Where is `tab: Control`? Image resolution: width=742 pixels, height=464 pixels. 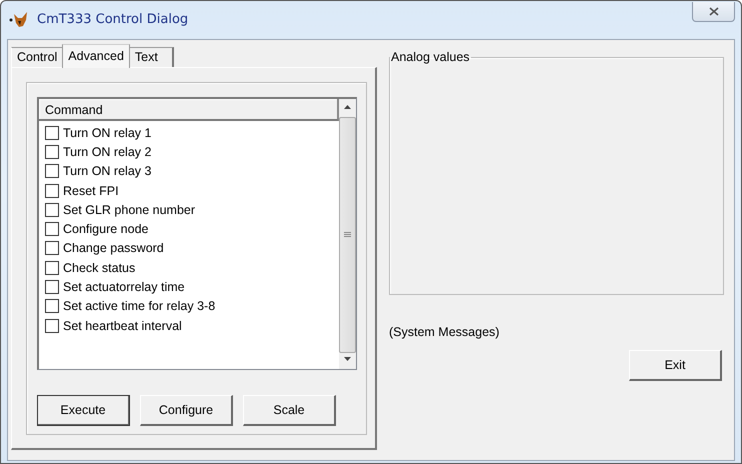
tab: Control is located at coordinates (37, 57).